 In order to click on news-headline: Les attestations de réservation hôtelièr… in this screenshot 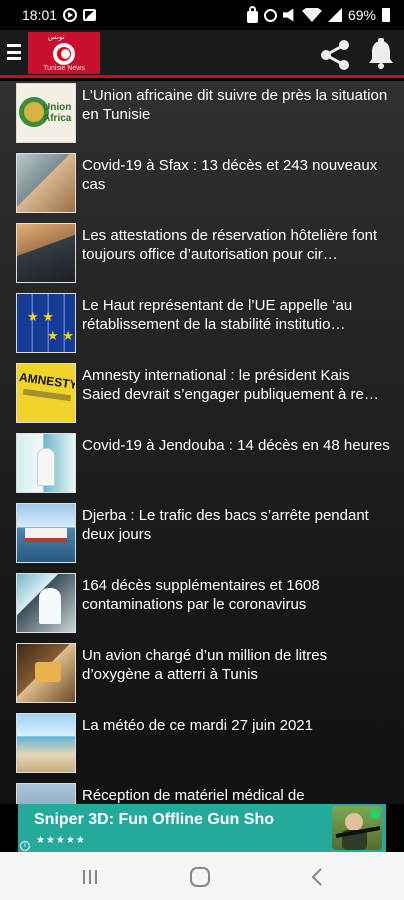, I will do `click(230, 245)`.